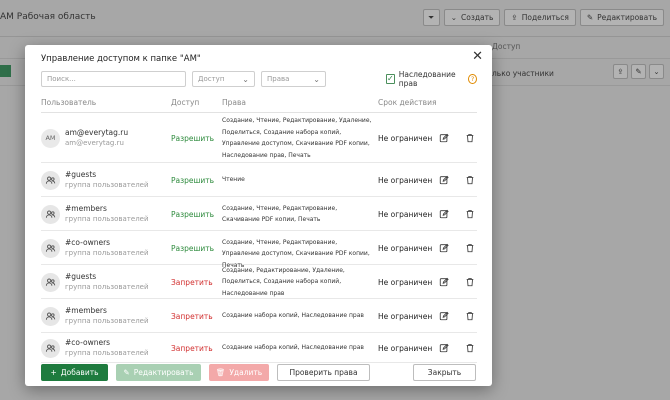 Image resolution: width=670 pixels, height=400 pixels. Describe the element at coordinates (523, 73) in the screenshot. I see `bg-row-text: лько участники` at that location.